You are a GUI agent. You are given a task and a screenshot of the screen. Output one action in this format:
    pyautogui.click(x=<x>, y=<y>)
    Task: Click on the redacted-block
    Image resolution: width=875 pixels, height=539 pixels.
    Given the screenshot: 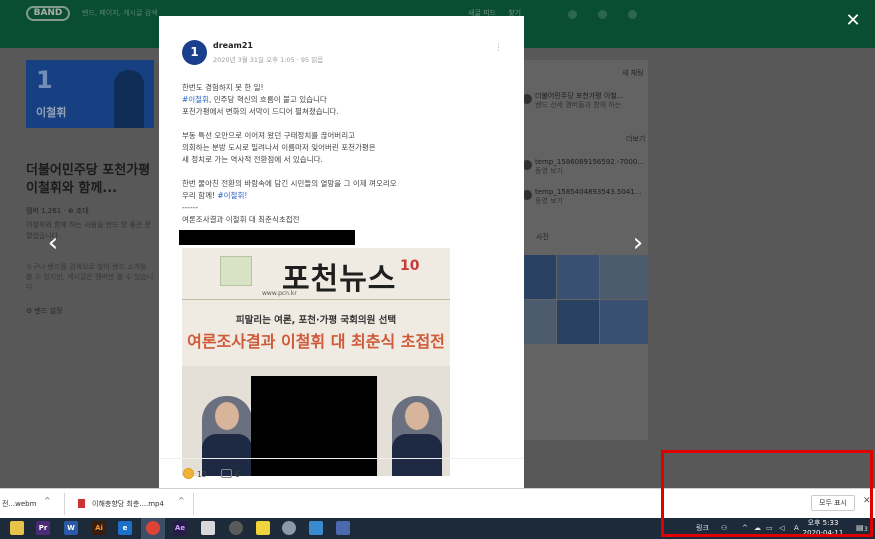 What is the action you would take?
    pyautogui.click(x=267, y=237)
    